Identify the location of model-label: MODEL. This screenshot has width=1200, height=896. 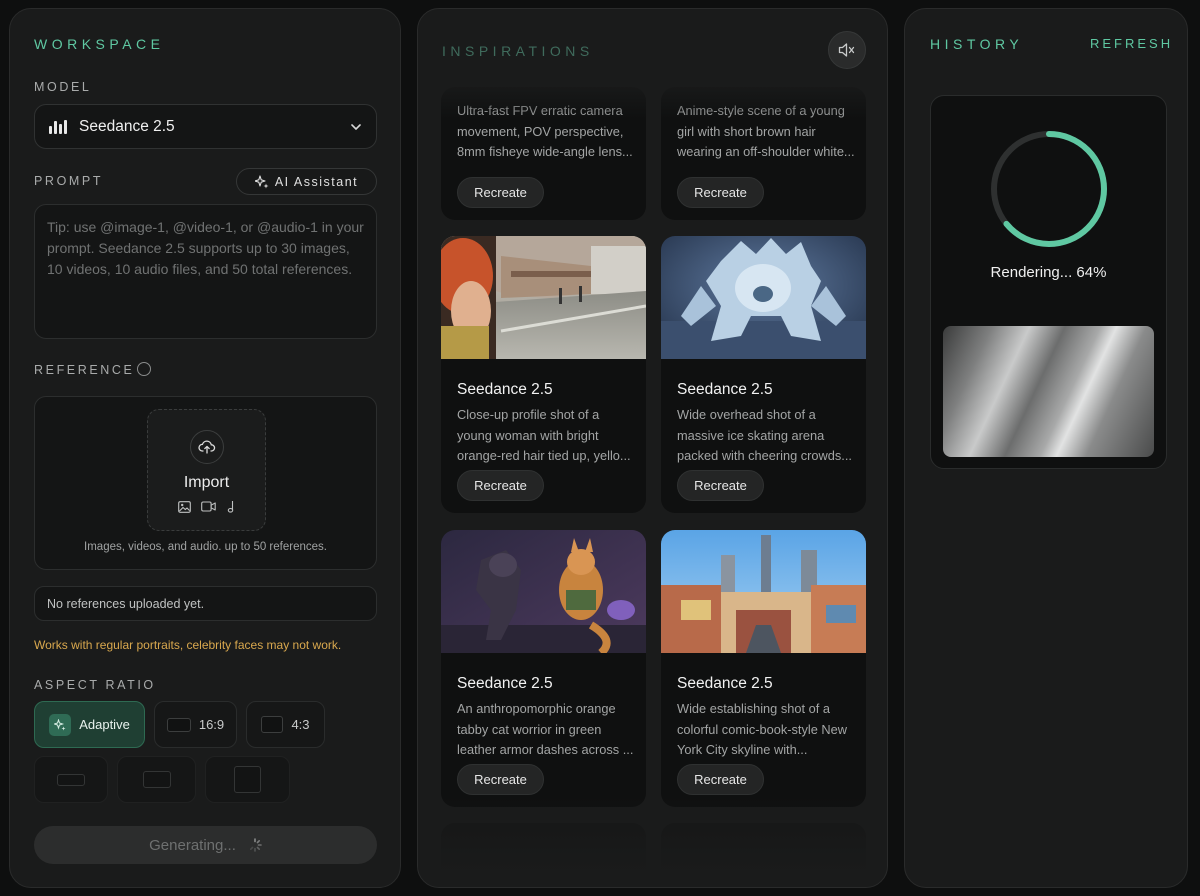
(63, 87).